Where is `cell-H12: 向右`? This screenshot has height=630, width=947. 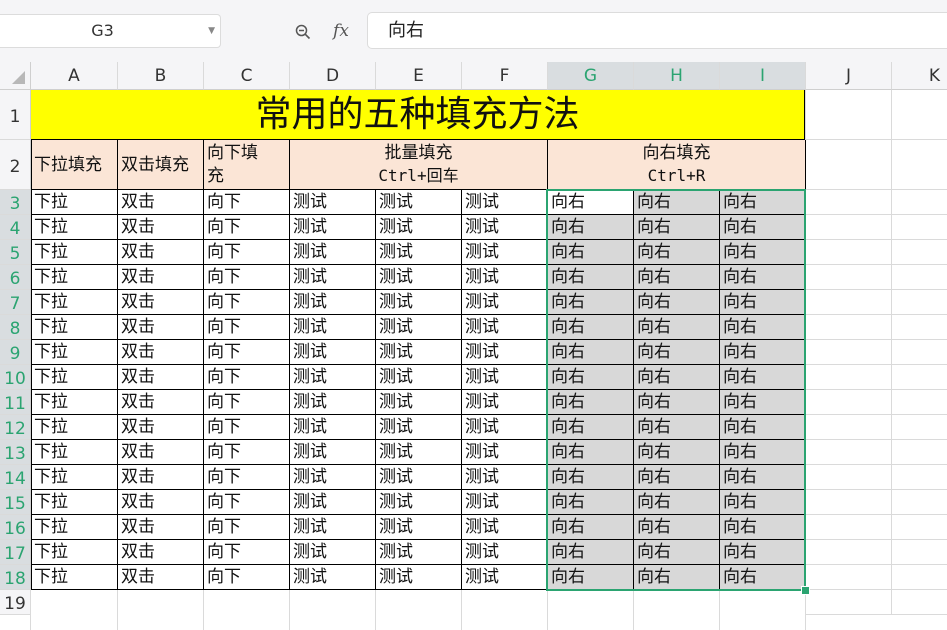
cell-H12: 向右 is located at coordinates (677, 427).